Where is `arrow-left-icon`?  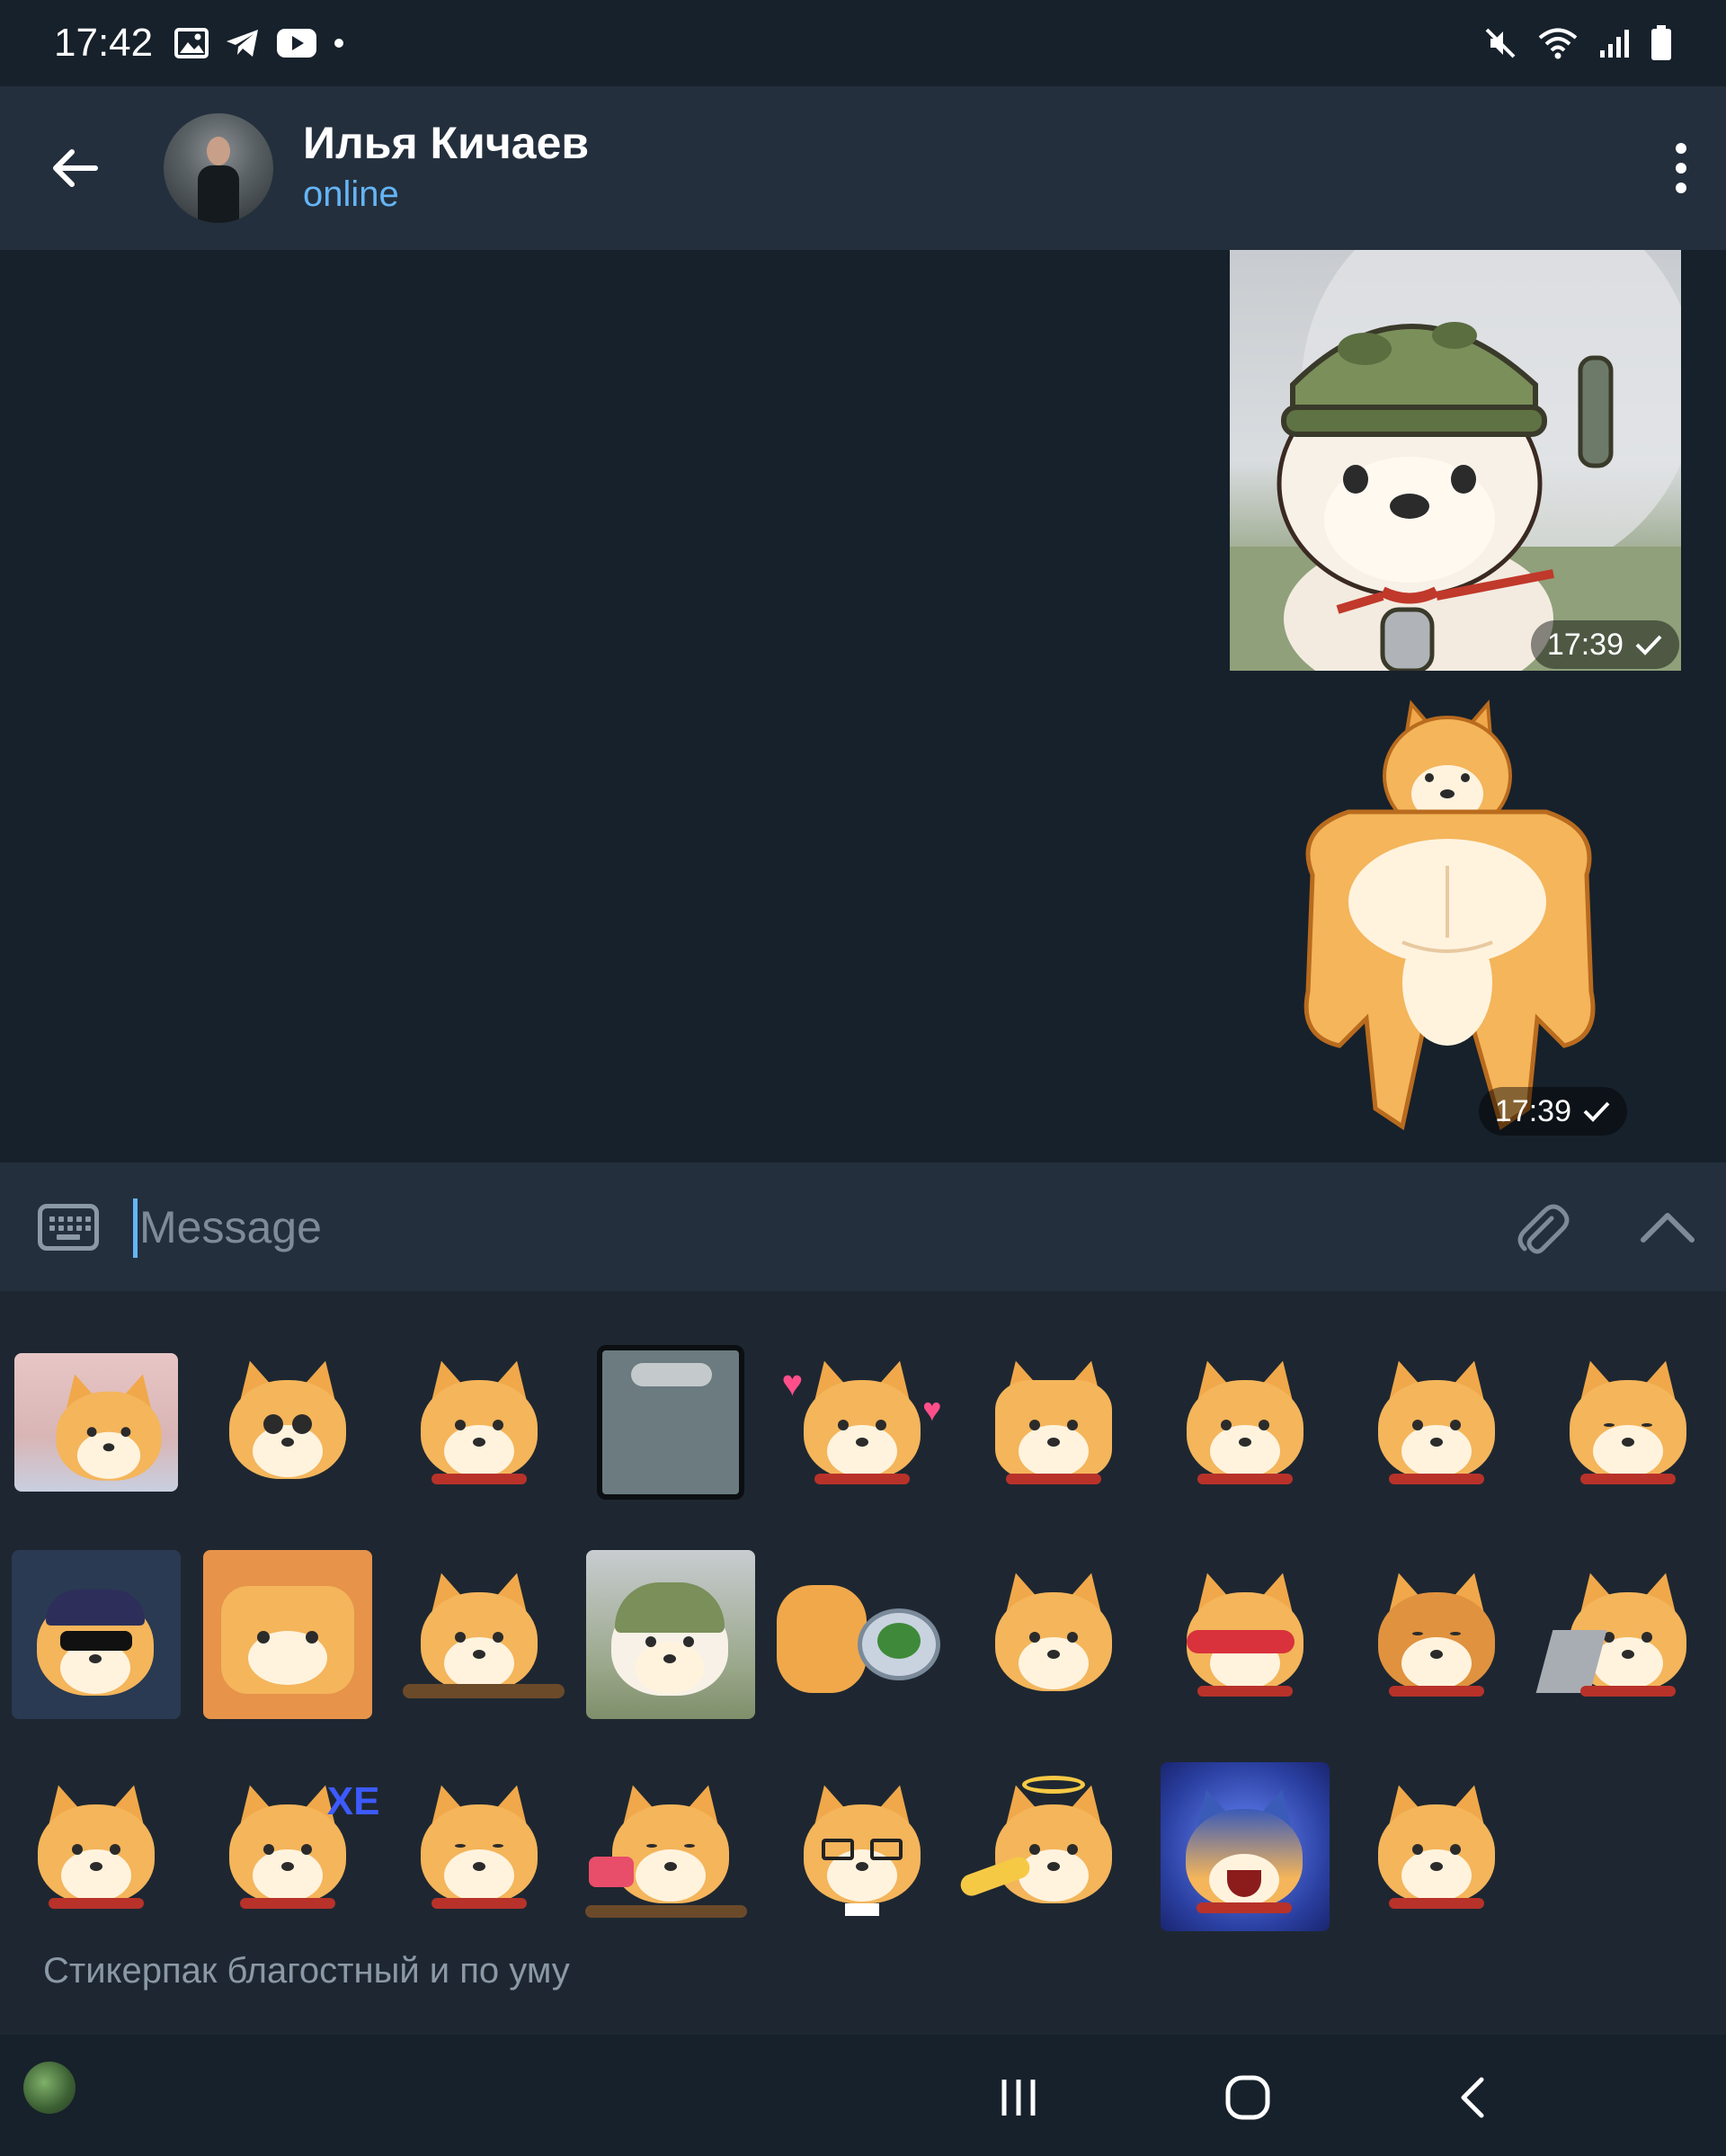 arrow-left-icon is located at coordinates (75, 168).